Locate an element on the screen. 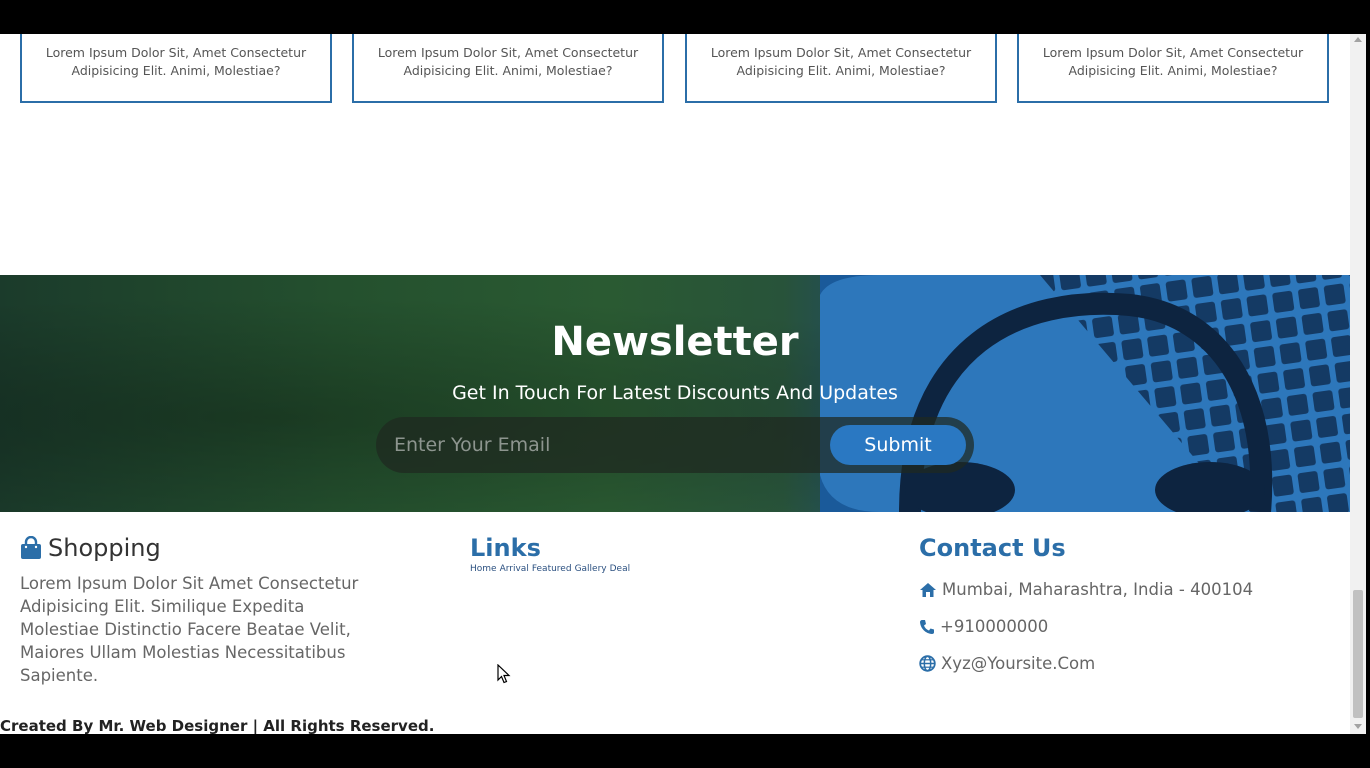 This screenshot has width=1370, height=768. email-input is located at coordinates (604, 445).